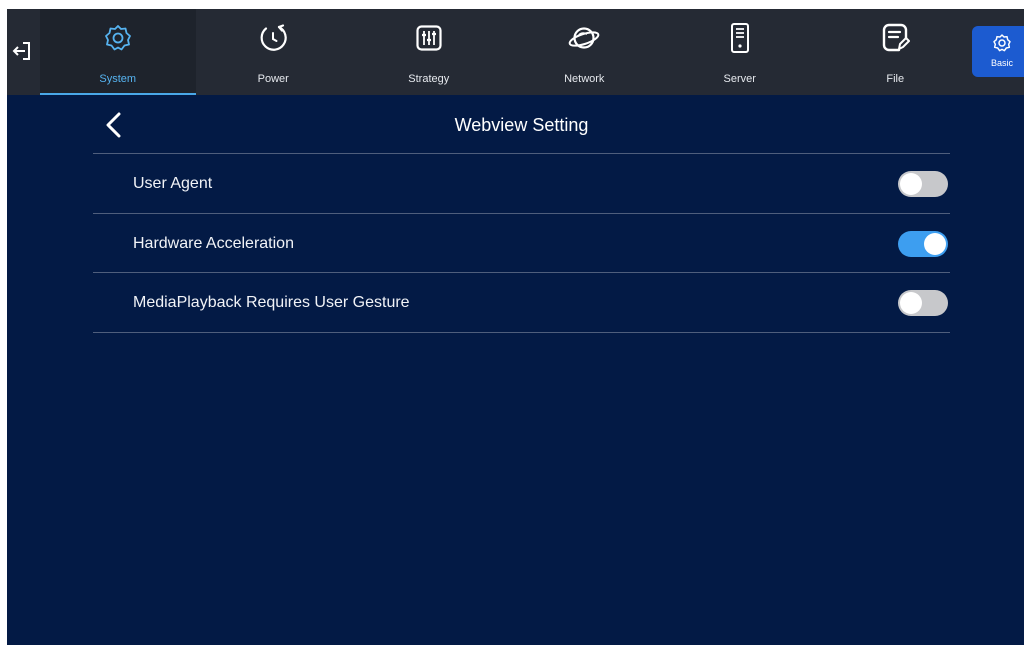 Image resolution: width=1024 pixels, height=645 pixels. What do you see at coordinates (173, 183) in the screenshot?
I see `setting-label: User Agent` at bounding box center [173, 183].